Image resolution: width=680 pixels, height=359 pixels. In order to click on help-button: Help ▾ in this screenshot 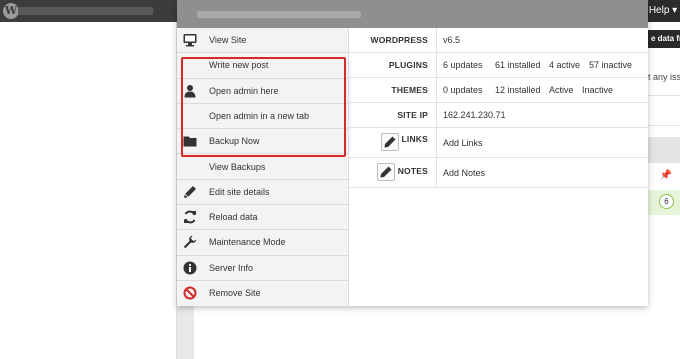, I will do `click(663, 11)`.